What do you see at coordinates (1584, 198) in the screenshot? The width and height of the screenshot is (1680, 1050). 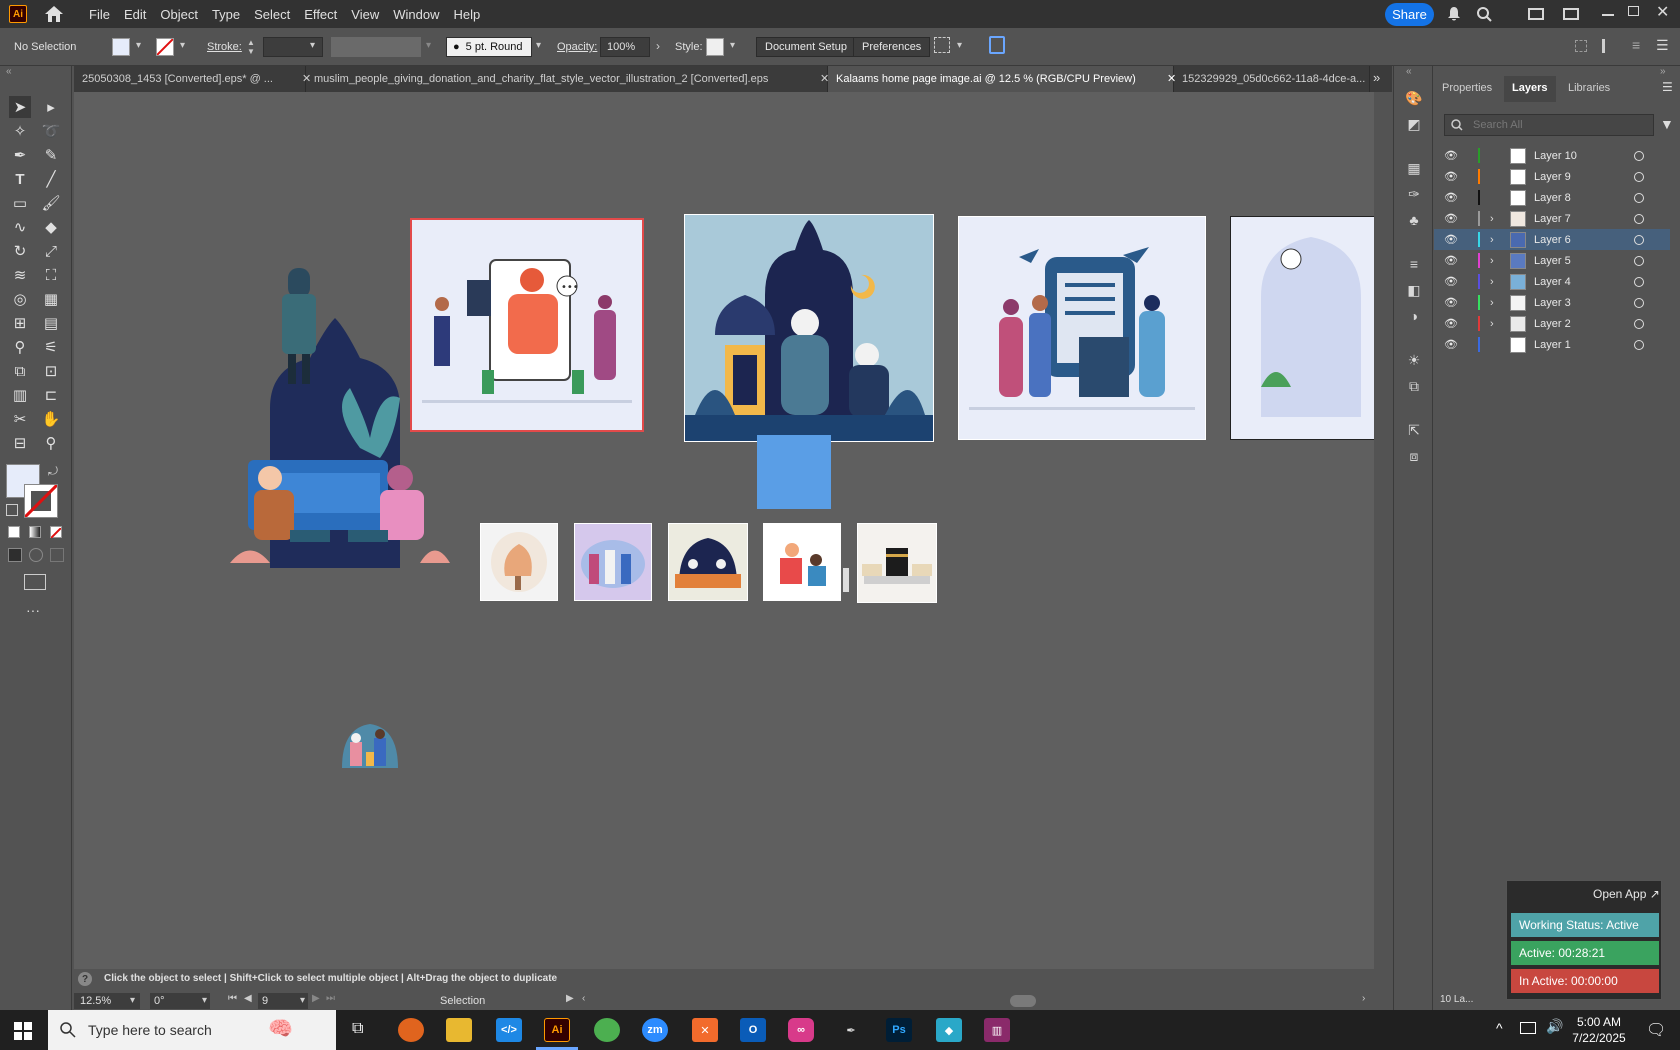 I see `layer-name: Layer 8` at bounding box center [1584, 198].